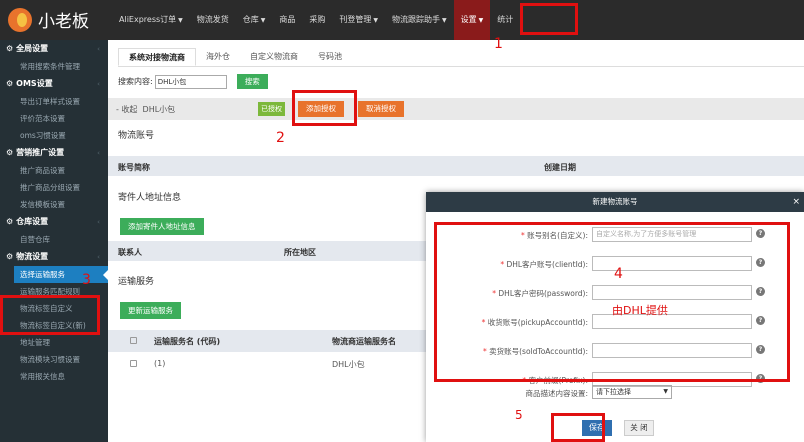  Describe the element at coordinates (271, 109) in the screenshot. I see `authorized-badge: 已授权` at that location.